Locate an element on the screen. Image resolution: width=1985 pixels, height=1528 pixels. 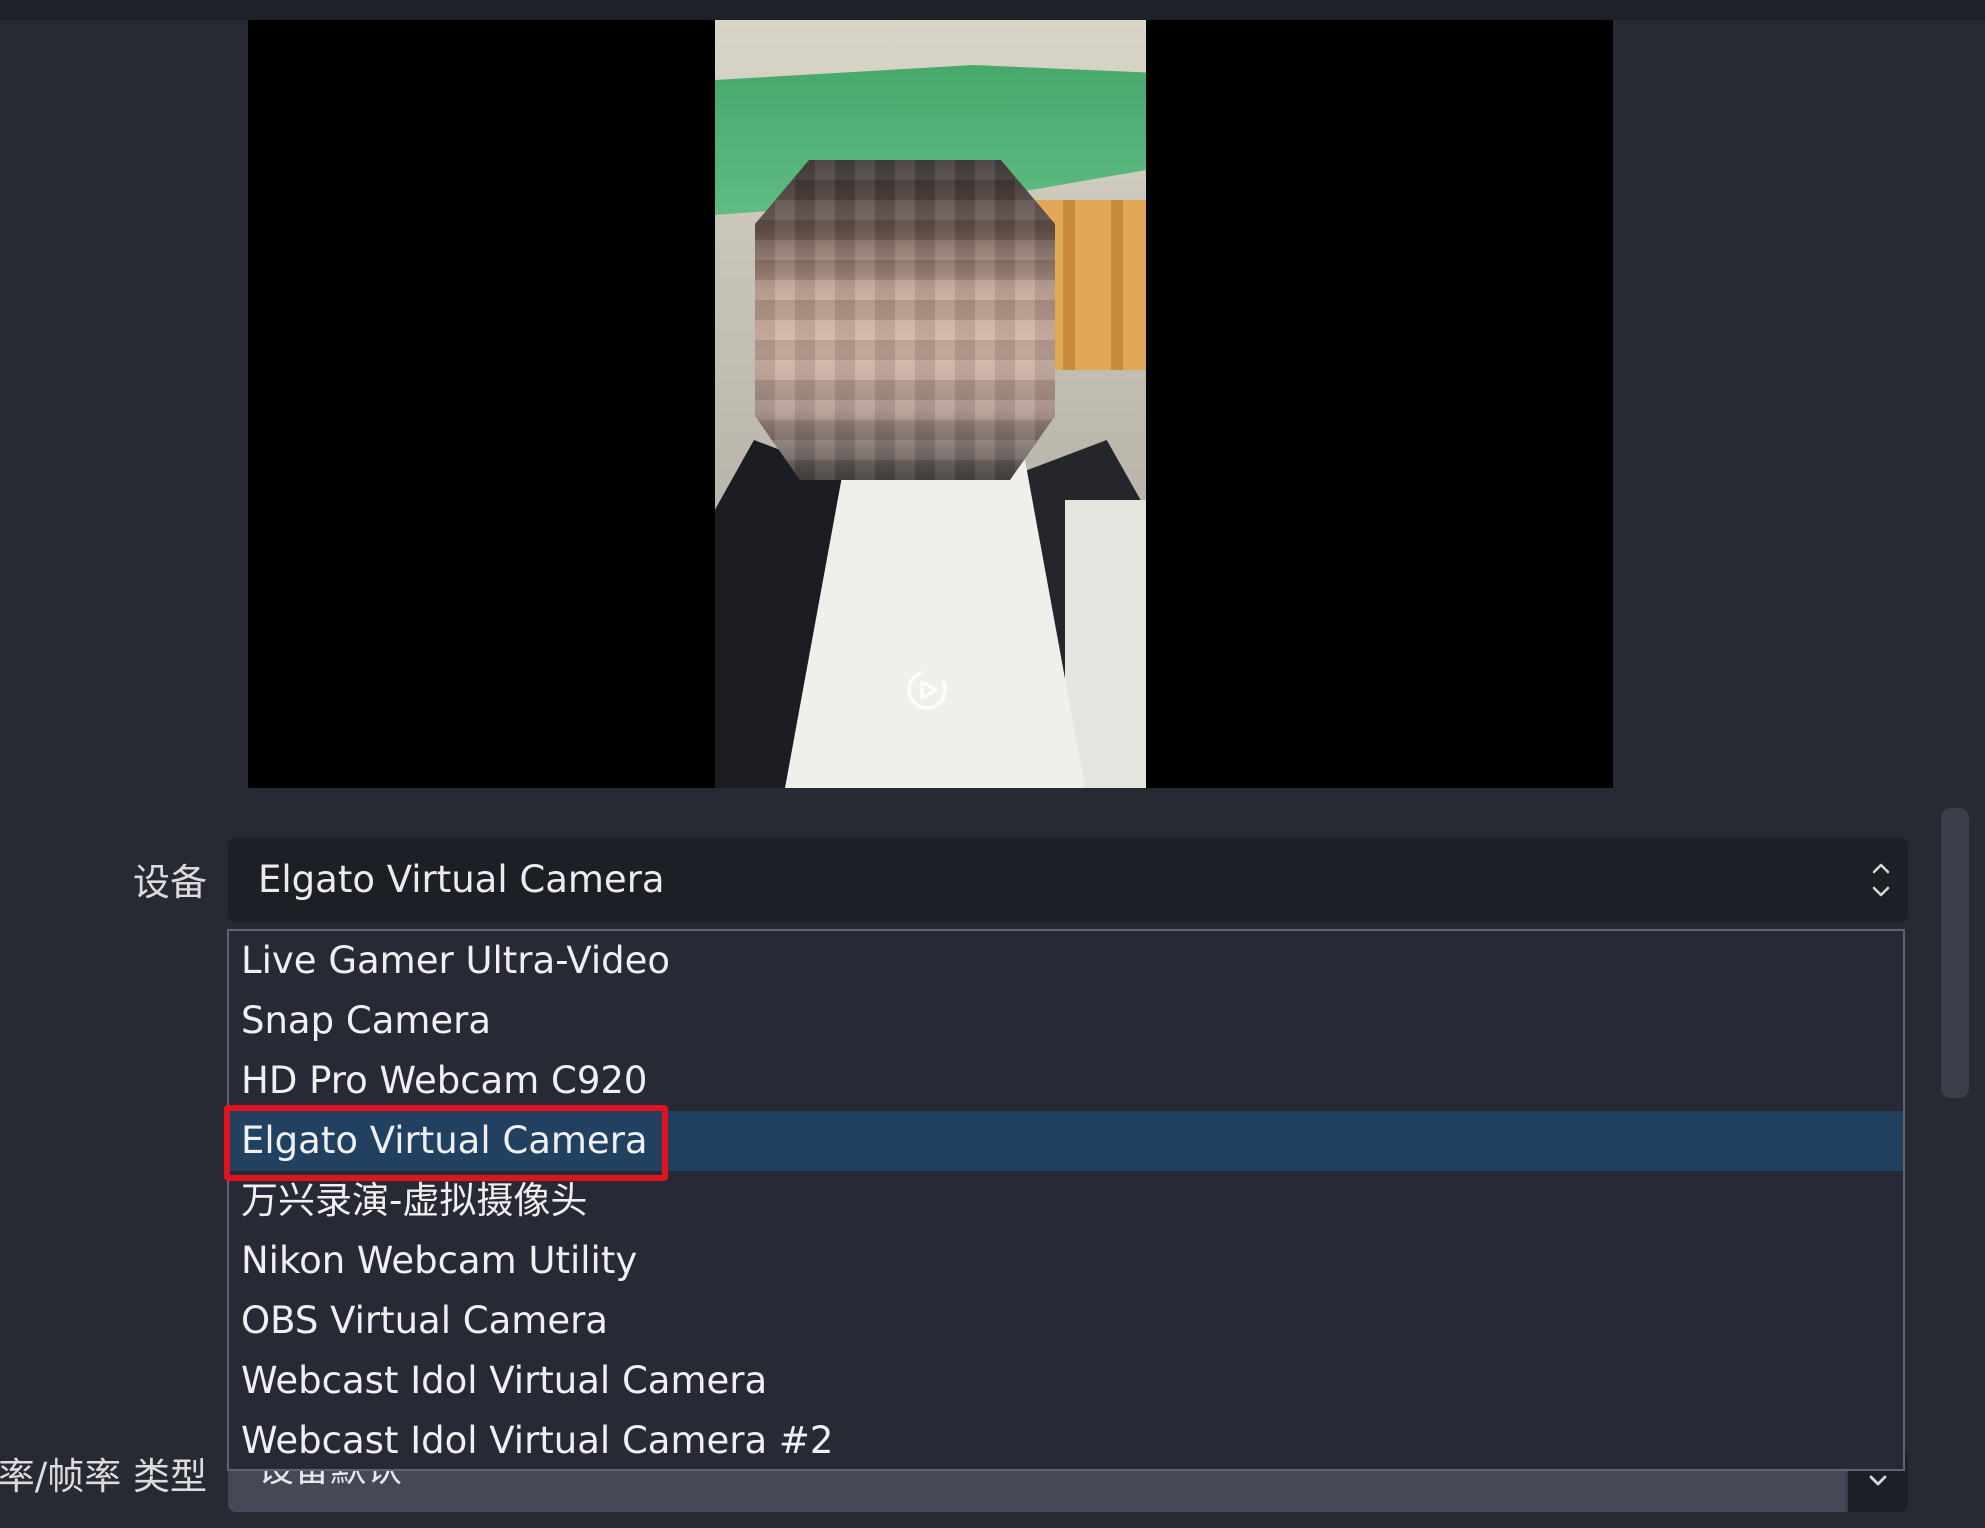
dropdown-item: HD Pro Webcam C920 is located at coordinates (1066, 1081).